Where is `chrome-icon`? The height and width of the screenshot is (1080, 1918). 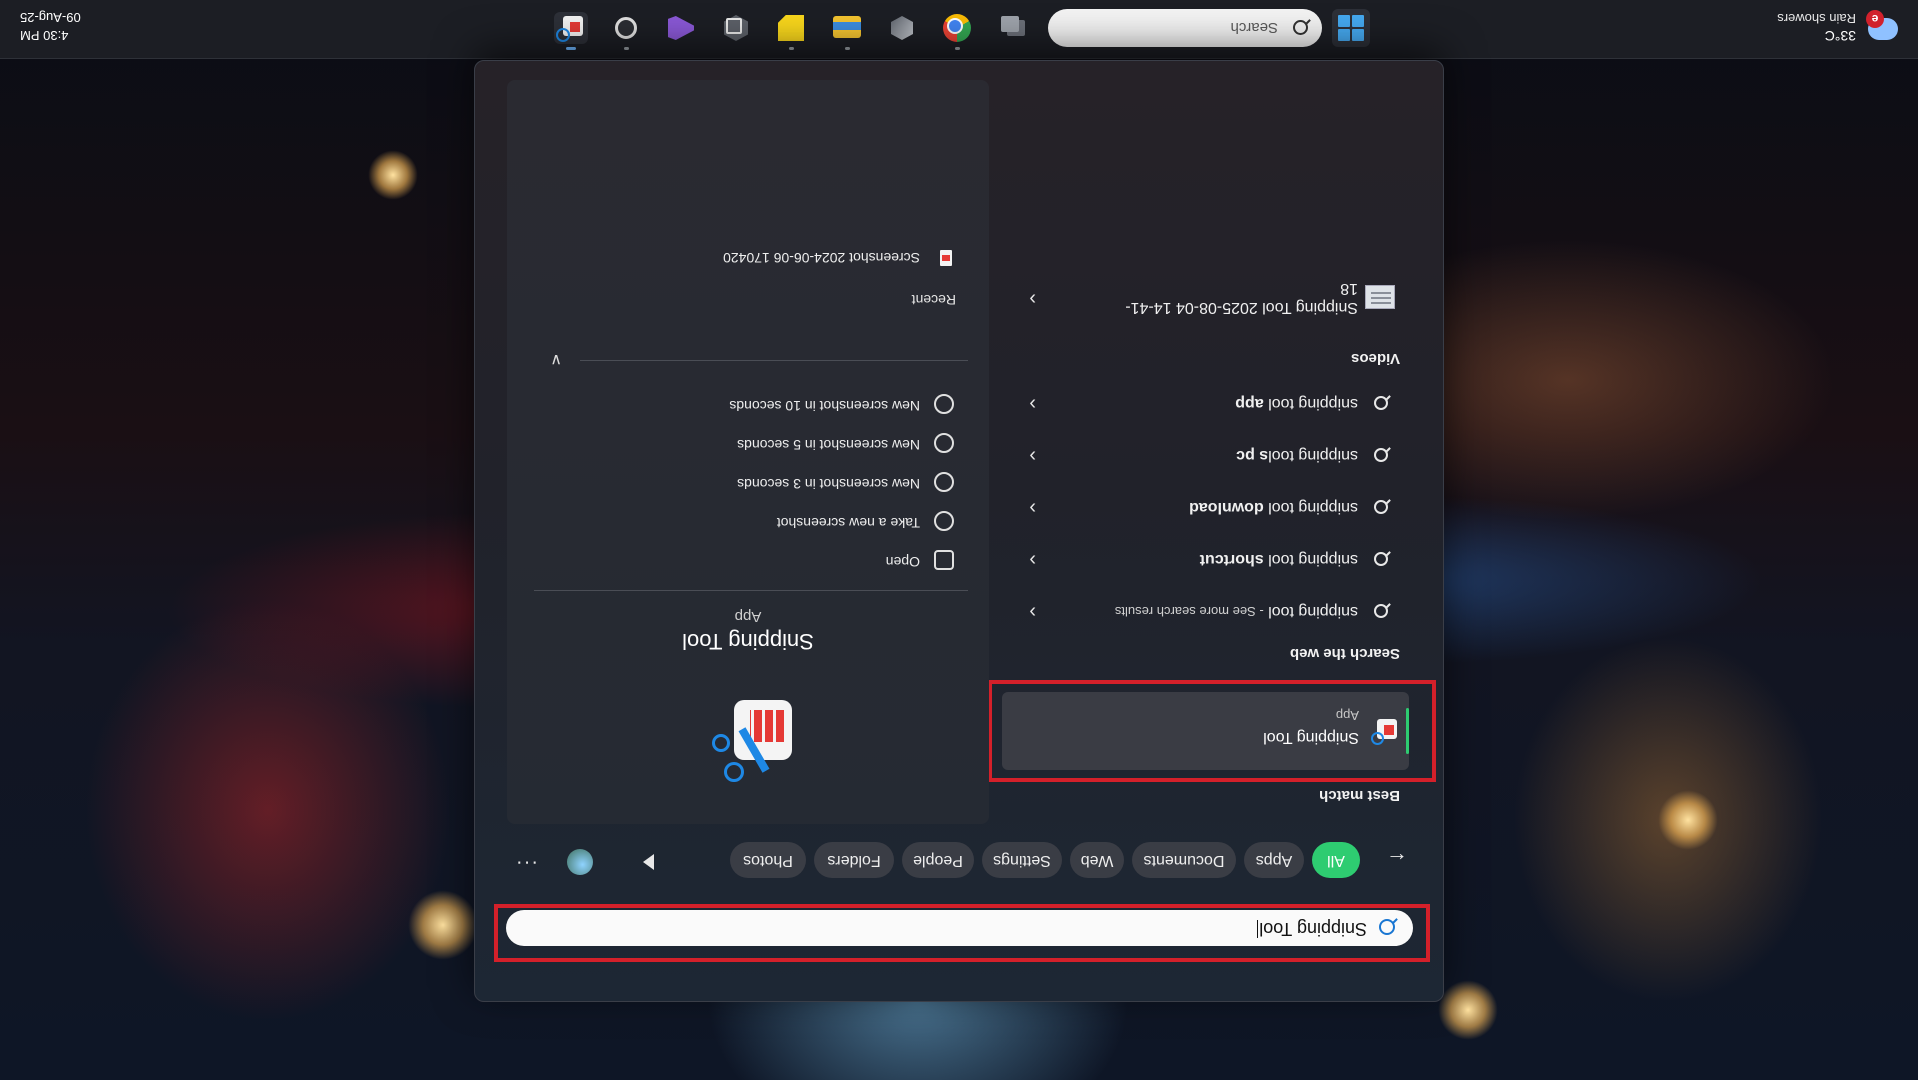 chrome-icon is located at coordinates (957, 31).